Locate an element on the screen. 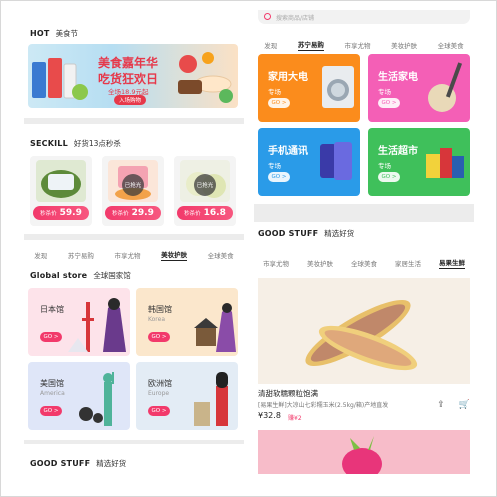 This screenshot has width=497, height=497. global-title-en: Global store is located at coordinates (59, 275).